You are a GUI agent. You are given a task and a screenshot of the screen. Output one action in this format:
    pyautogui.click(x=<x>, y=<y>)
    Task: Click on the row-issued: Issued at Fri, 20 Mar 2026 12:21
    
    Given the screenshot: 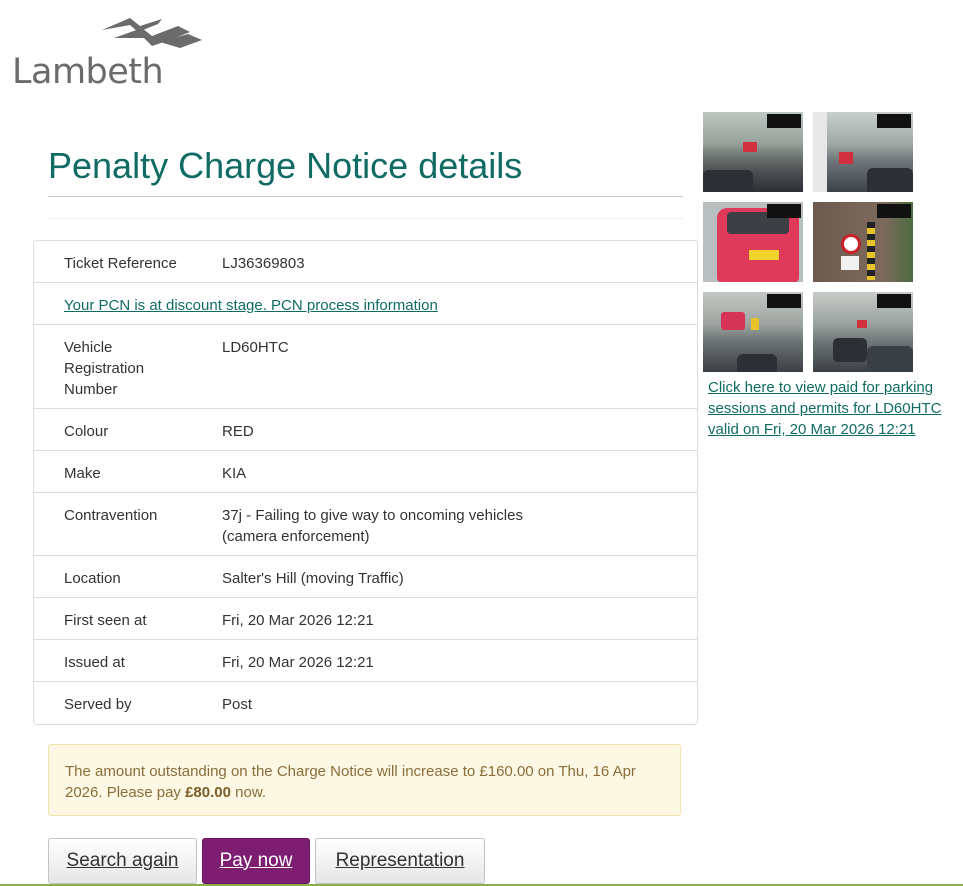 What is the action you would take?
    pyautogui.click(x=365, y=661)
    